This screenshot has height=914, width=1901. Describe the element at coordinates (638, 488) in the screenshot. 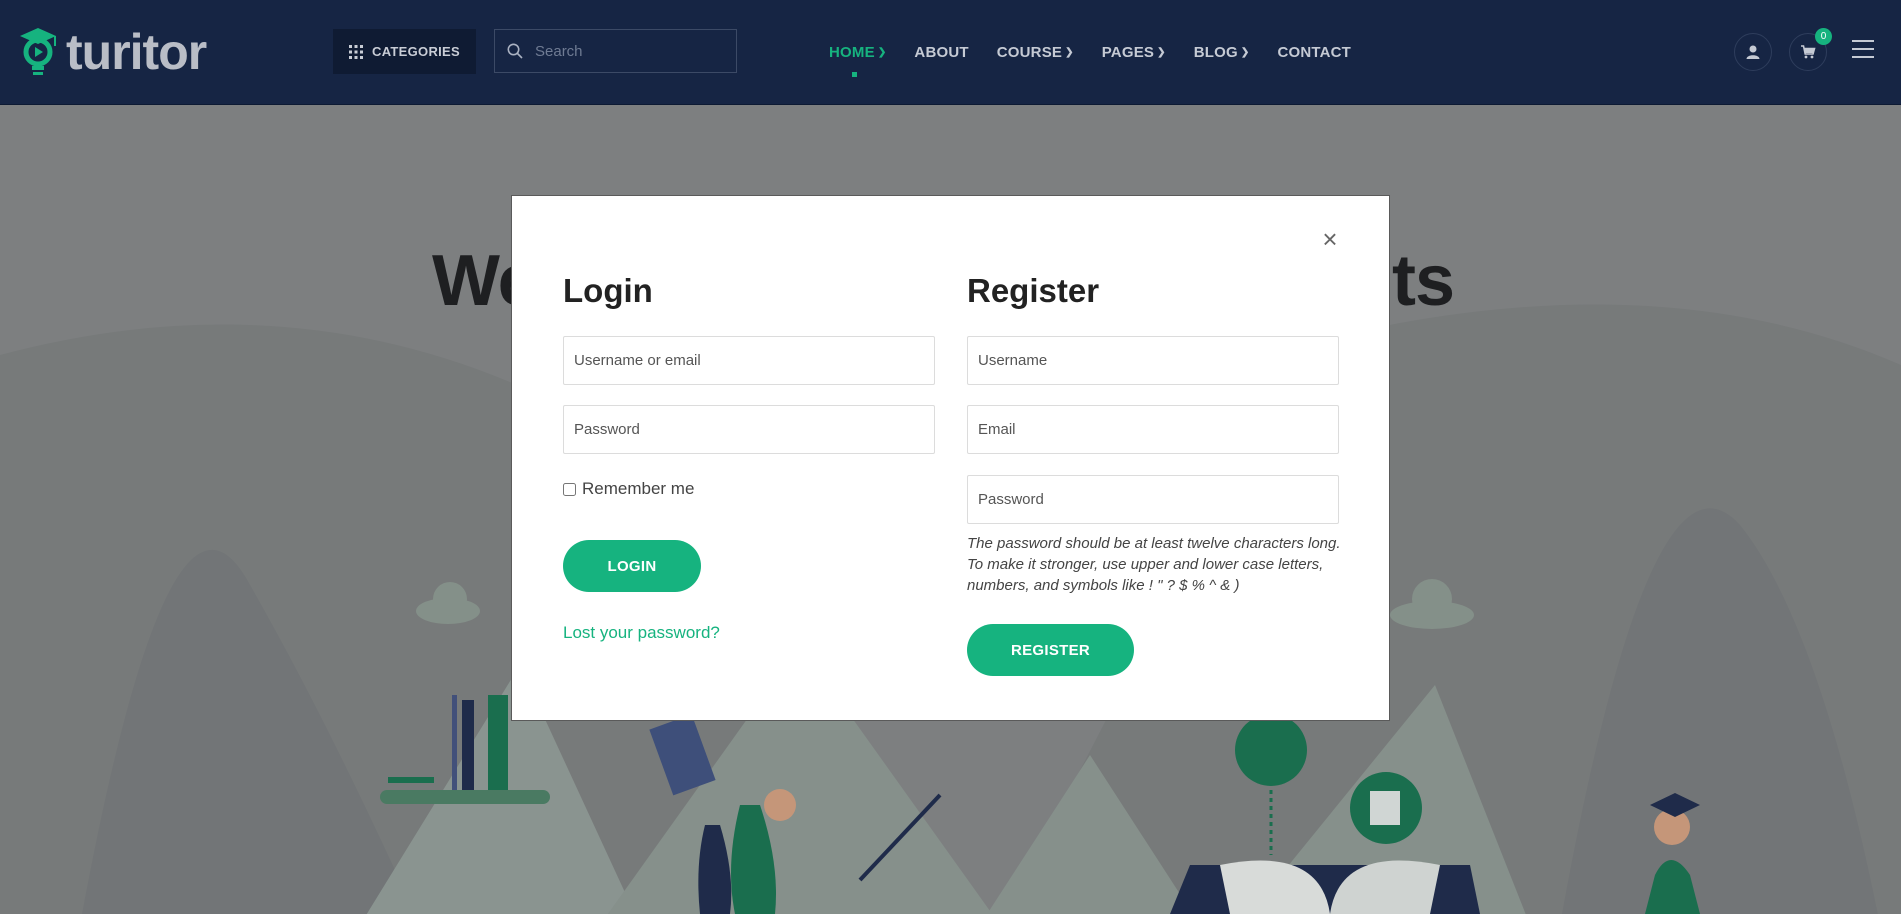

I see `remember-me-label: Remember me` at that location.